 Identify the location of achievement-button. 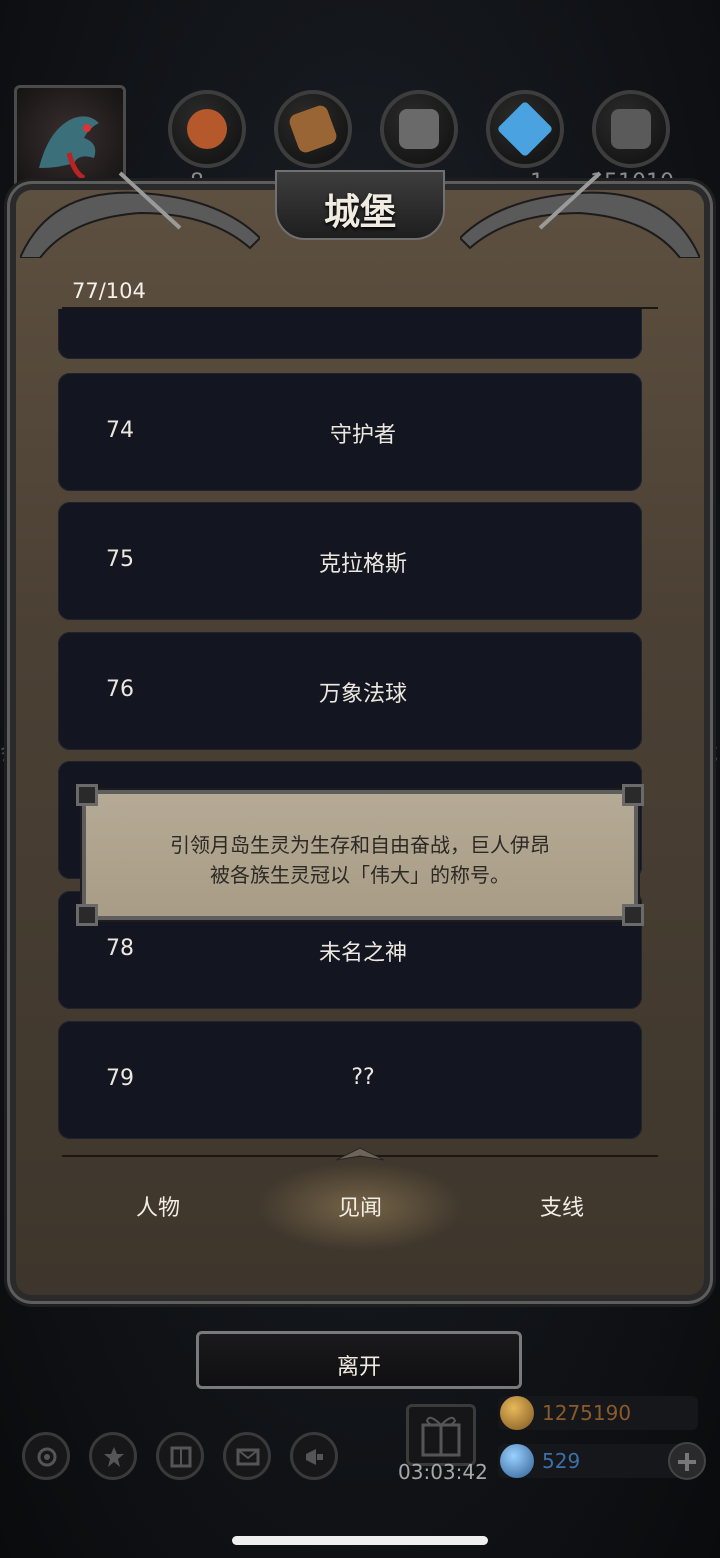
(113, 1456).